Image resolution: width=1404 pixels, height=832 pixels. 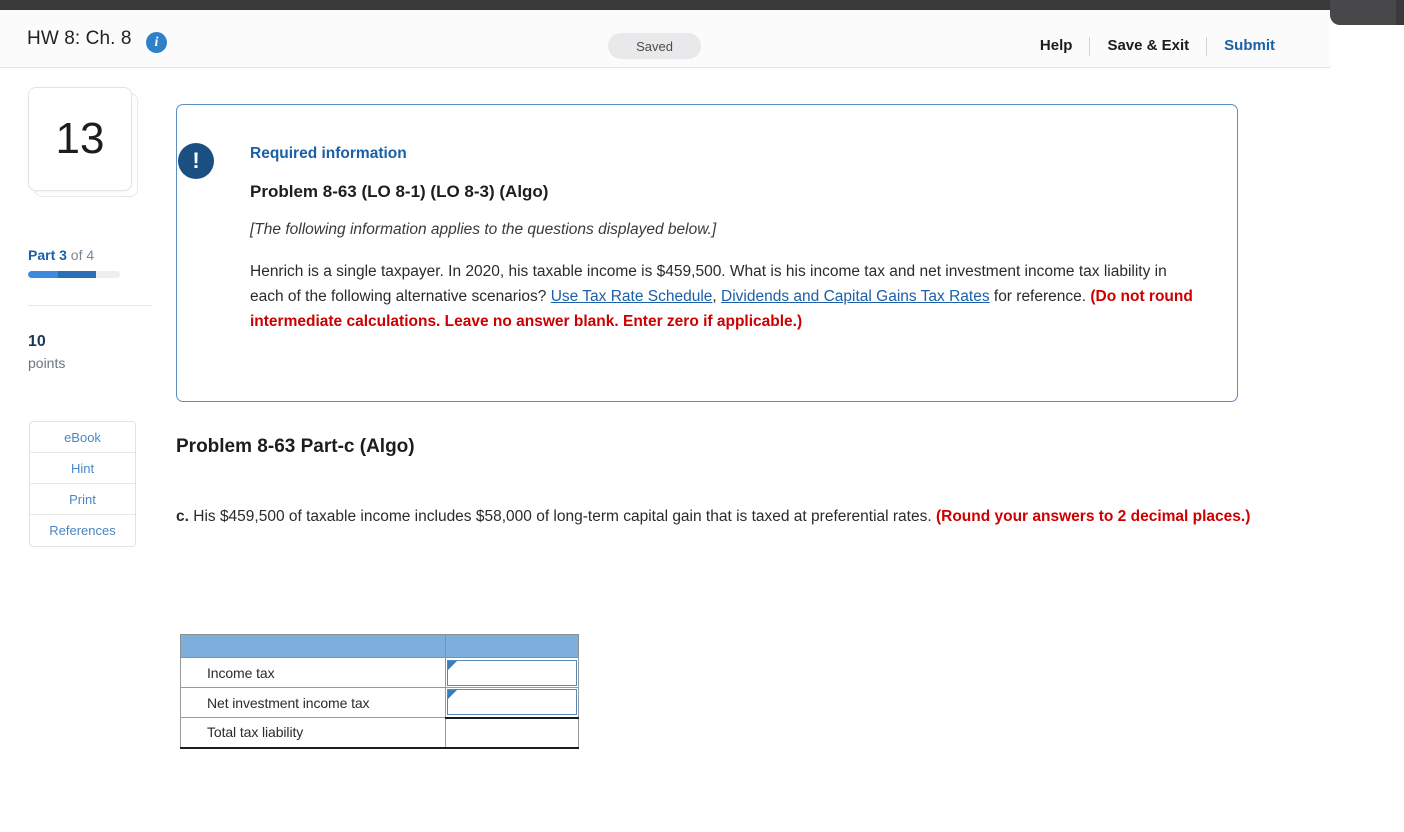 What do you see at coordinates (1367, 12) in the screenshot?
I see `browser-tab-icon` at bounding box center [1367, 12].